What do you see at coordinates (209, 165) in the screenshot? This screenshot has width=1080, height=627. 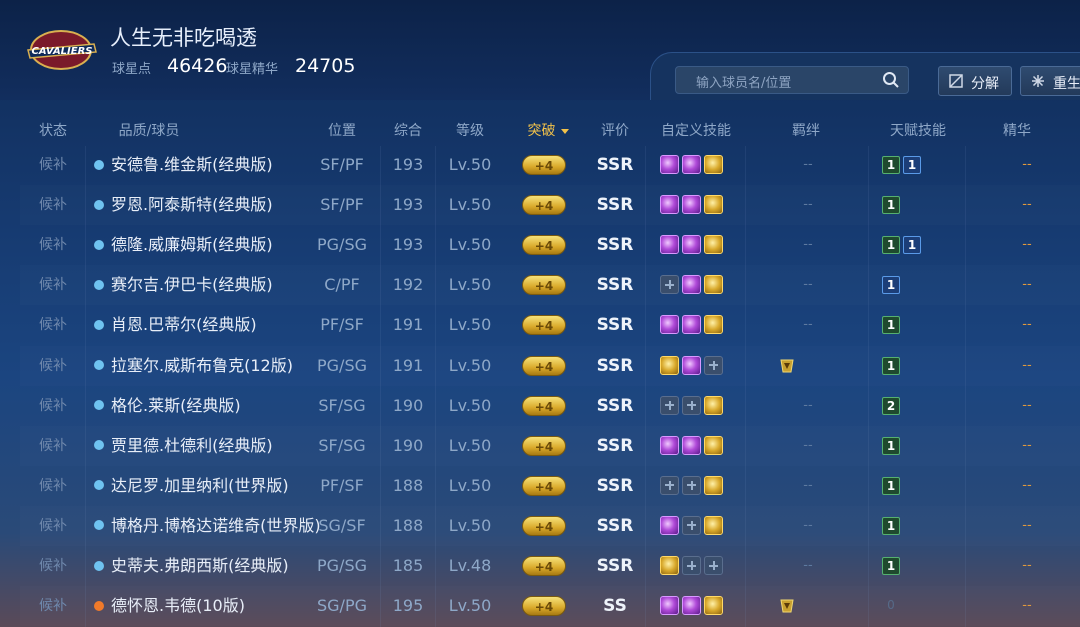 I see `player-name-cell: 安德鲁.维金斯(经典版)` at bounding box center [209, 165].